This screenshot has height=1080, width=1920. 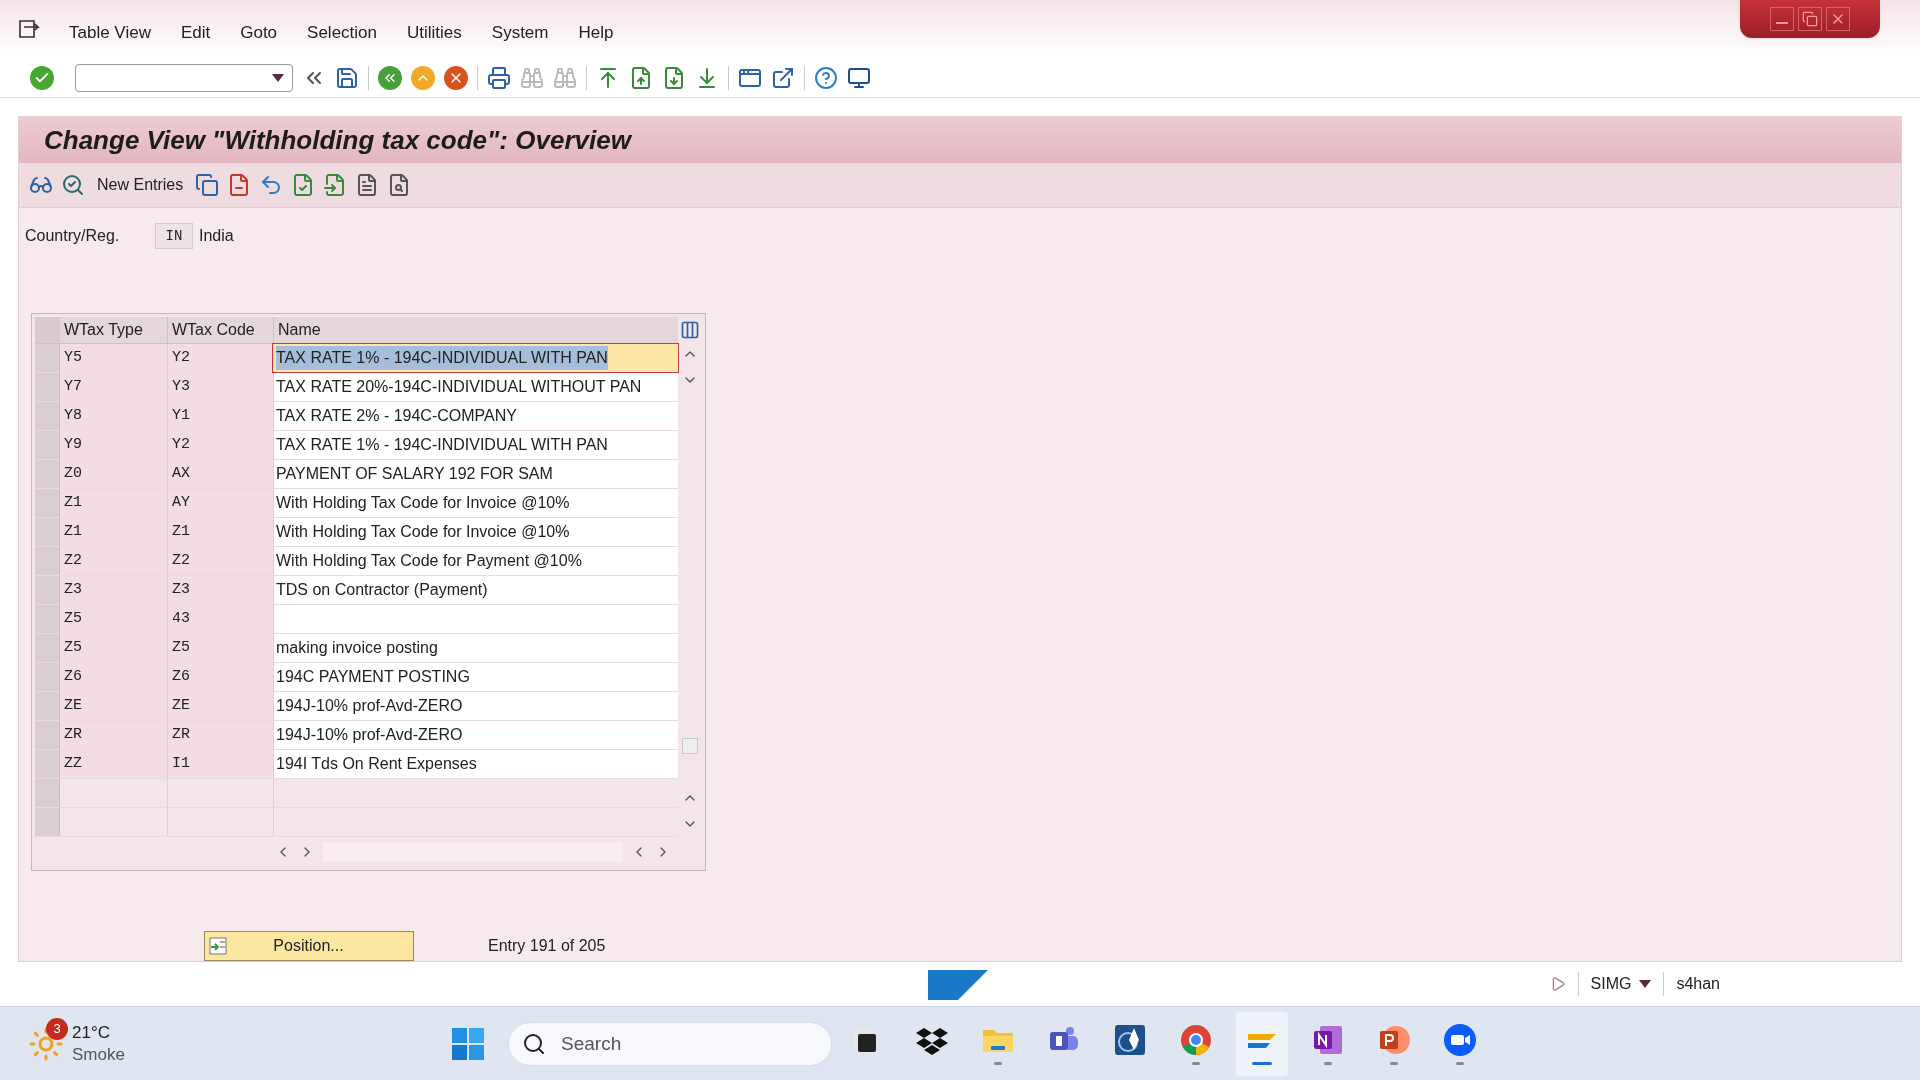 I want to click on name-cell: PAYMENT OF SALARY 192 FOR SAM, so click(x=475, y=474).